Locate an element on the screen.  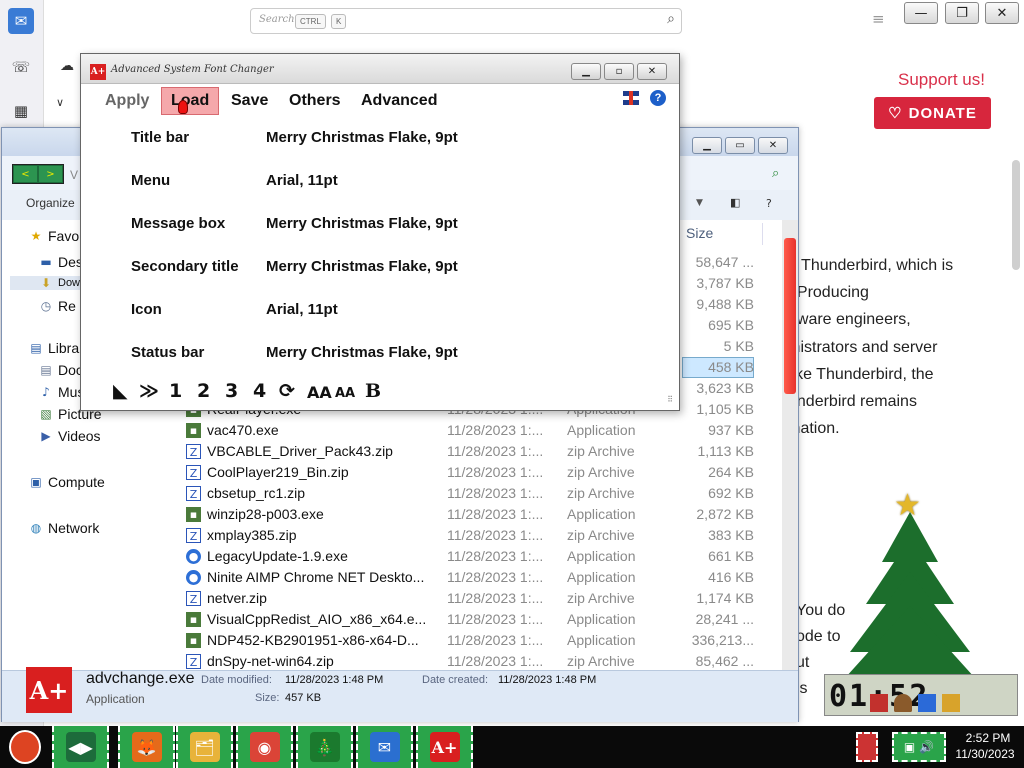
app-icon: A+ is located at coordinates (98, 72).